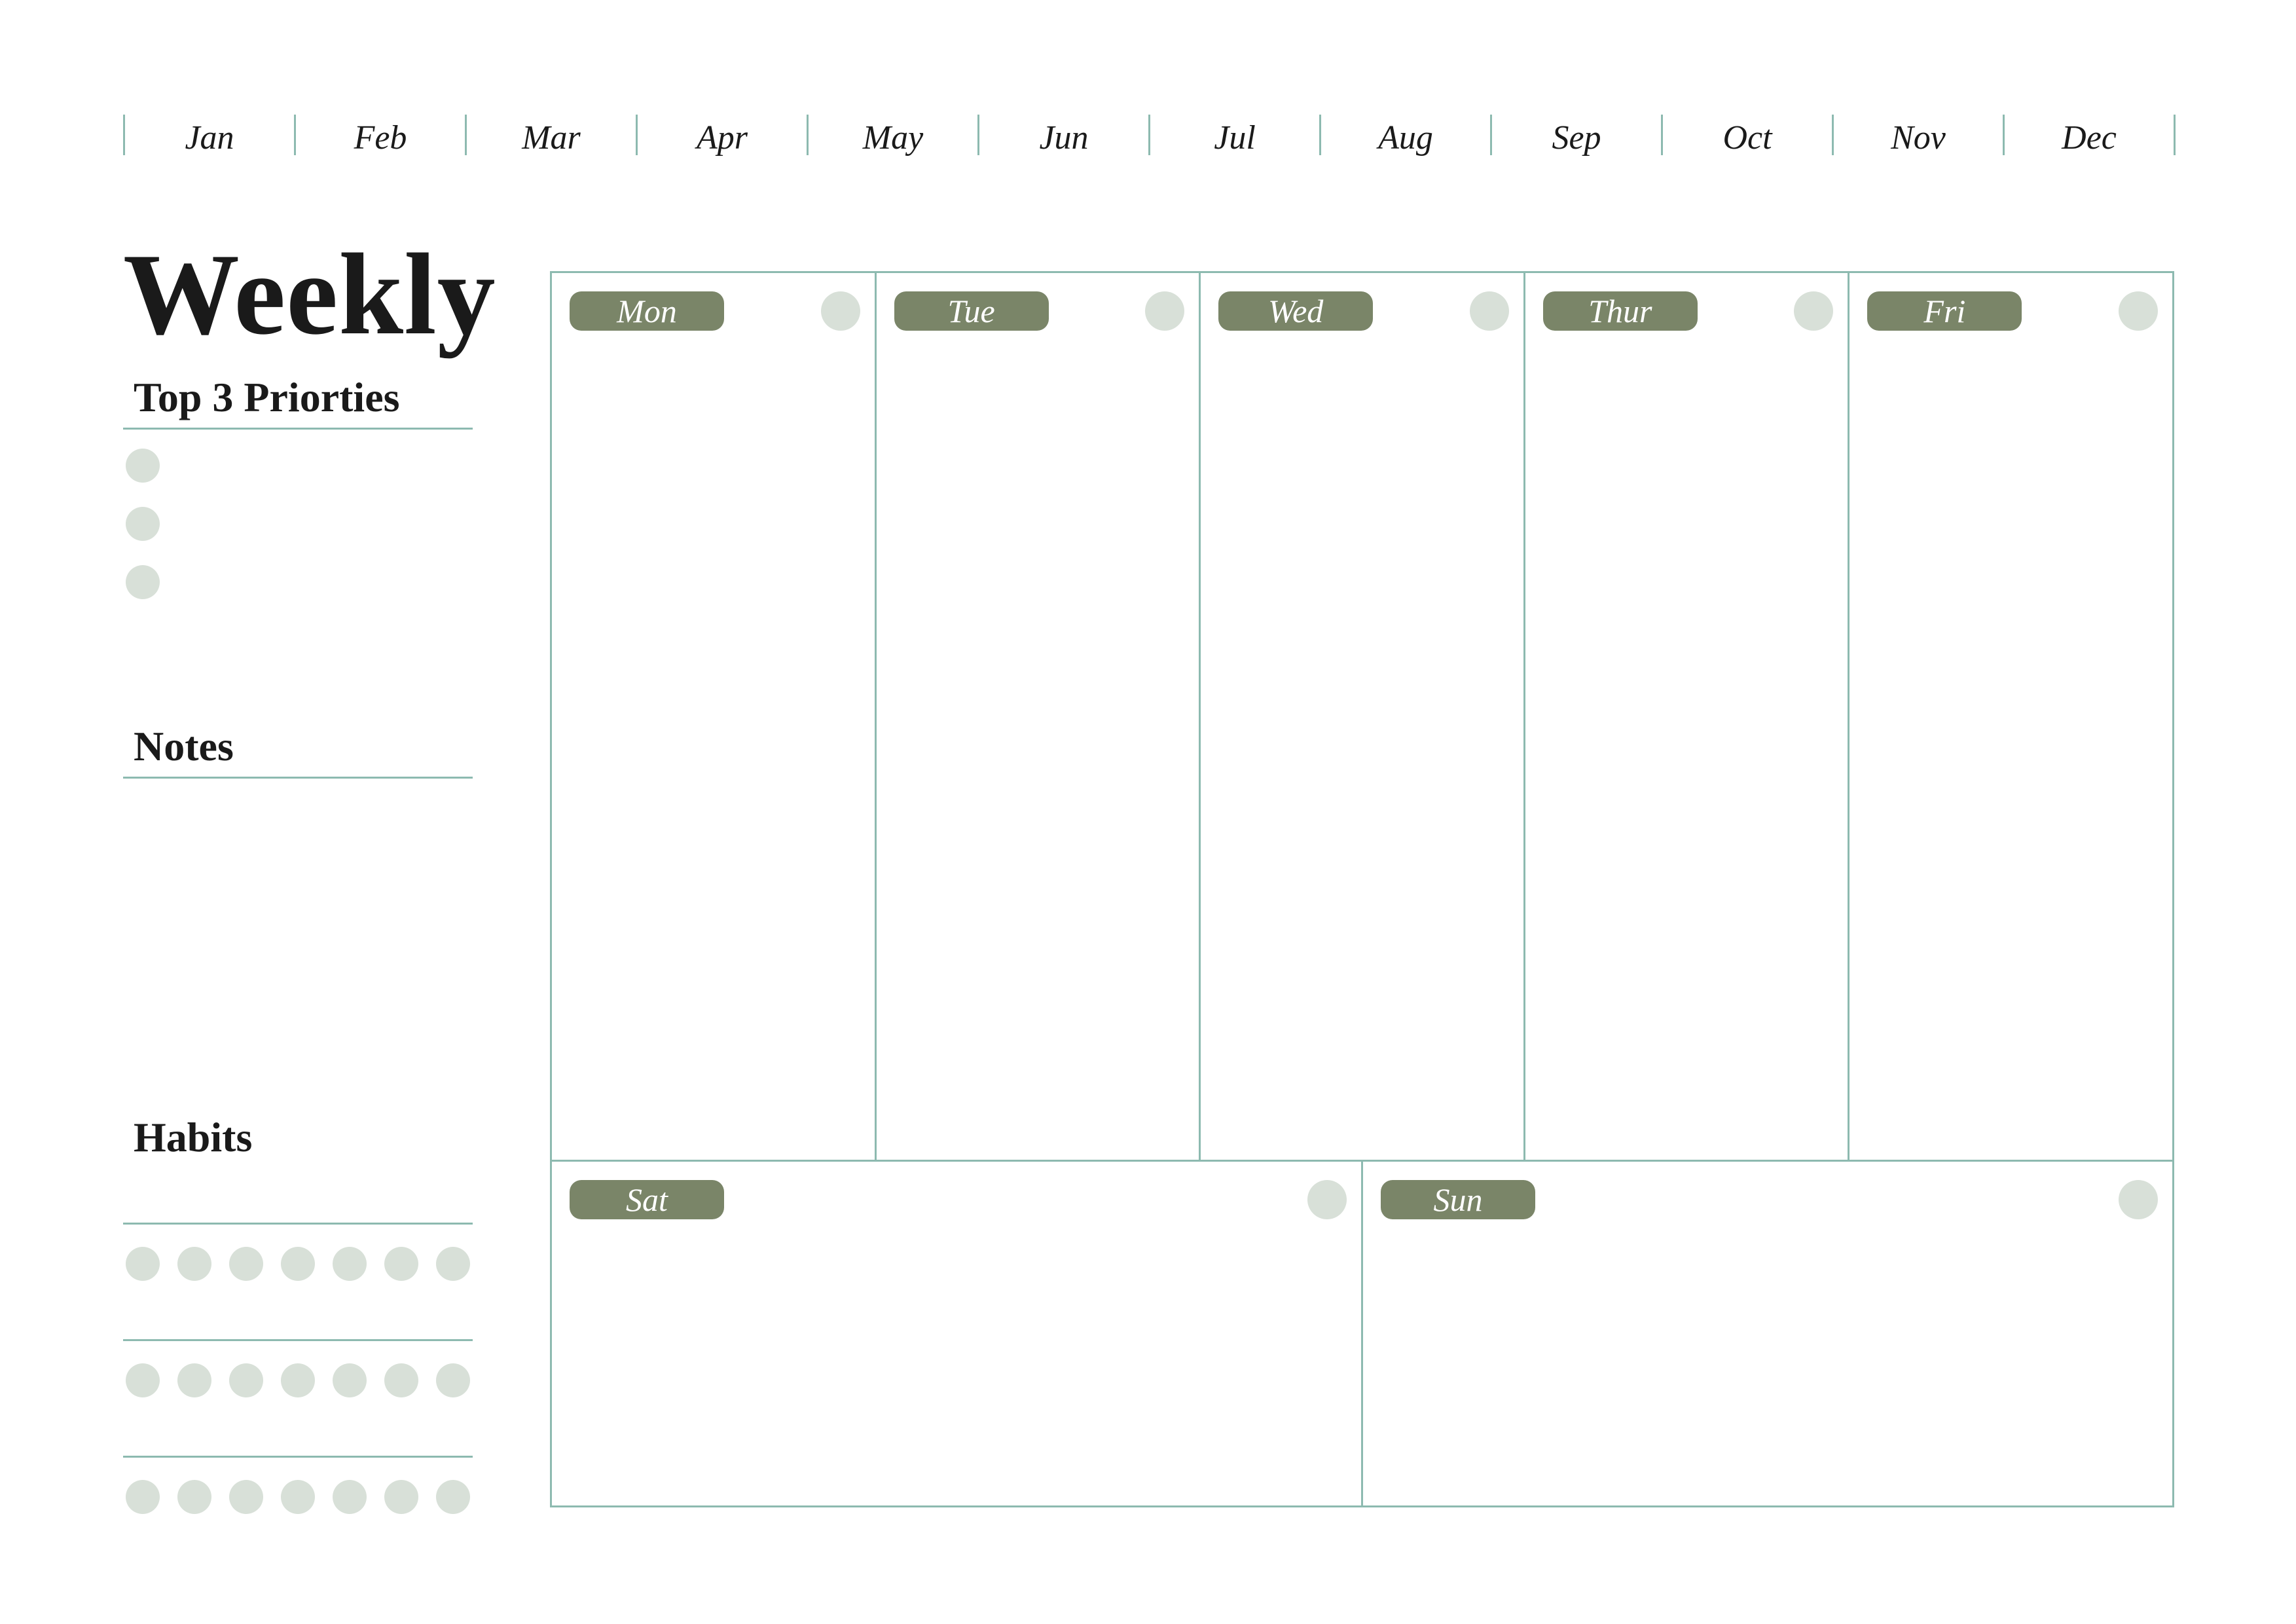 The width and height of the screenshot is (2296, 1624). I want to click on month-label: May, so click(893, 138).